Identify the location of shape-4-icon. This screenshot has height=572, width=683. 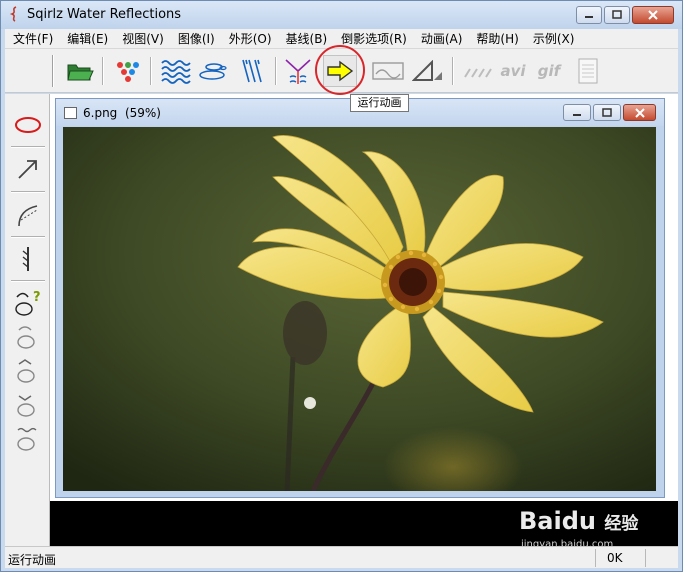
(27, 439).